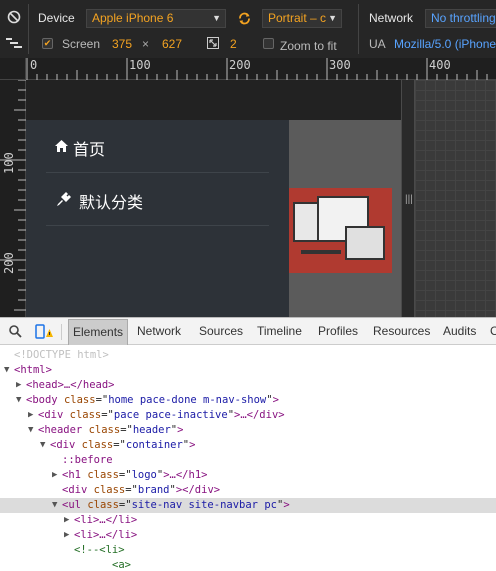 The image size is (496, 571). I want to click on tab-timeline: Timeline, so click(279, 331).